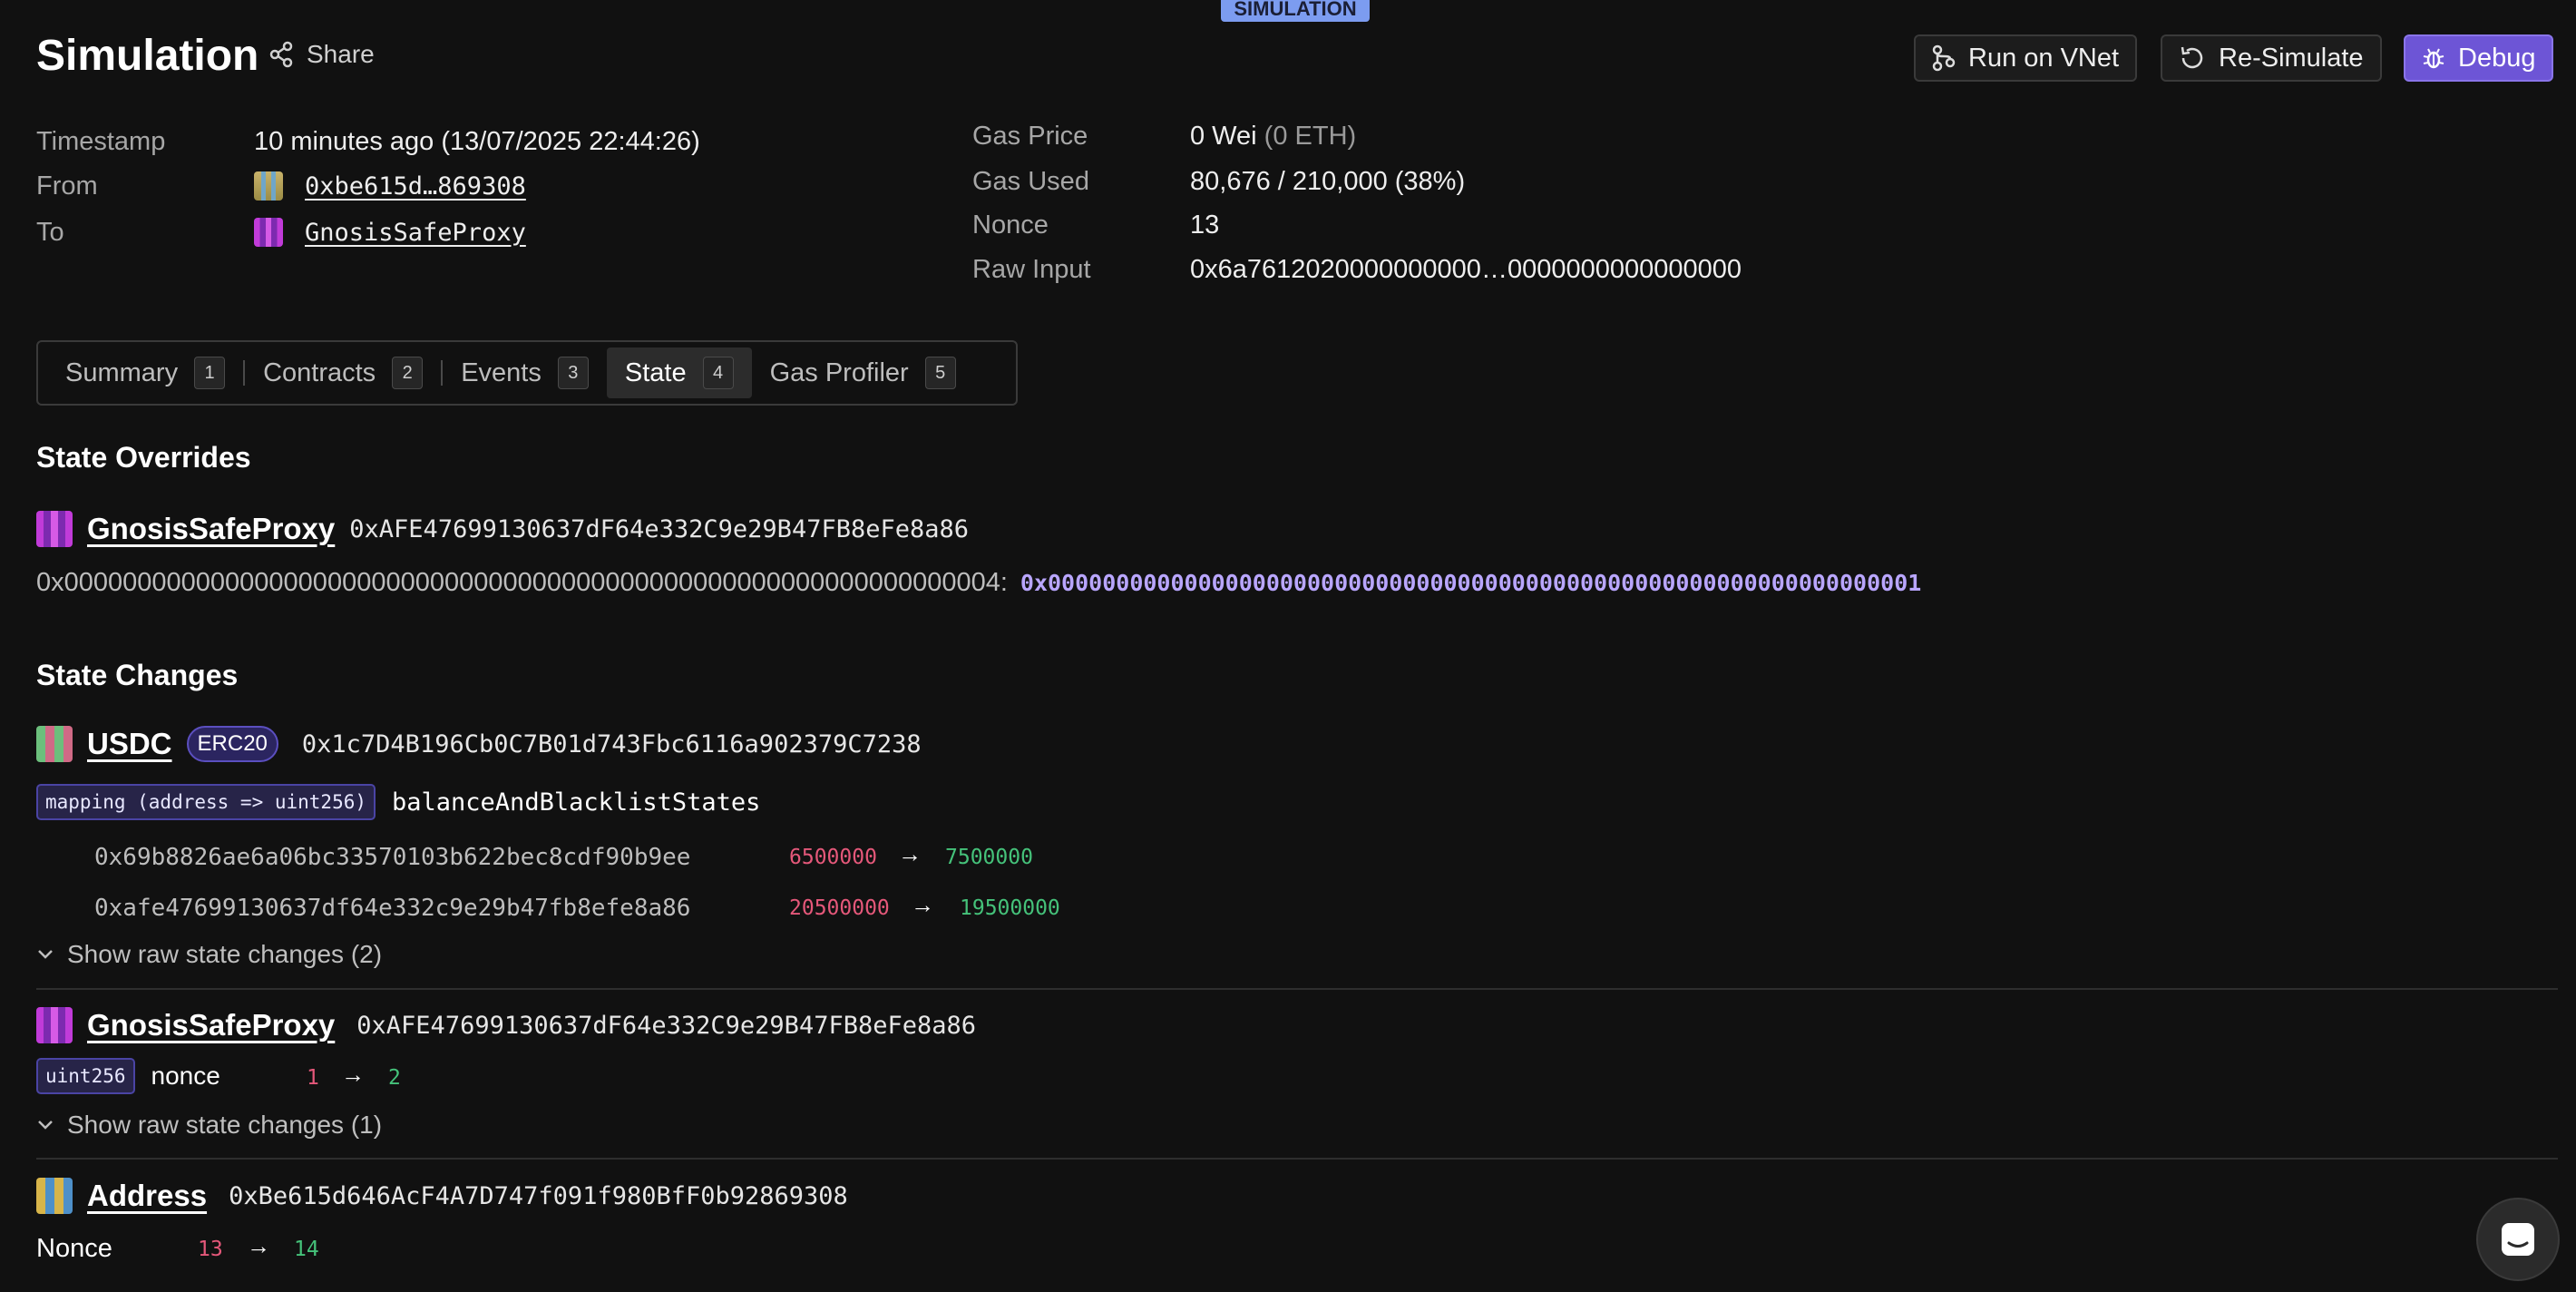 This screenshot has height=1292, width=2576. Describe the element at coordinates (54, 1196) in the screenshot. I see `address-avatar` at that location.